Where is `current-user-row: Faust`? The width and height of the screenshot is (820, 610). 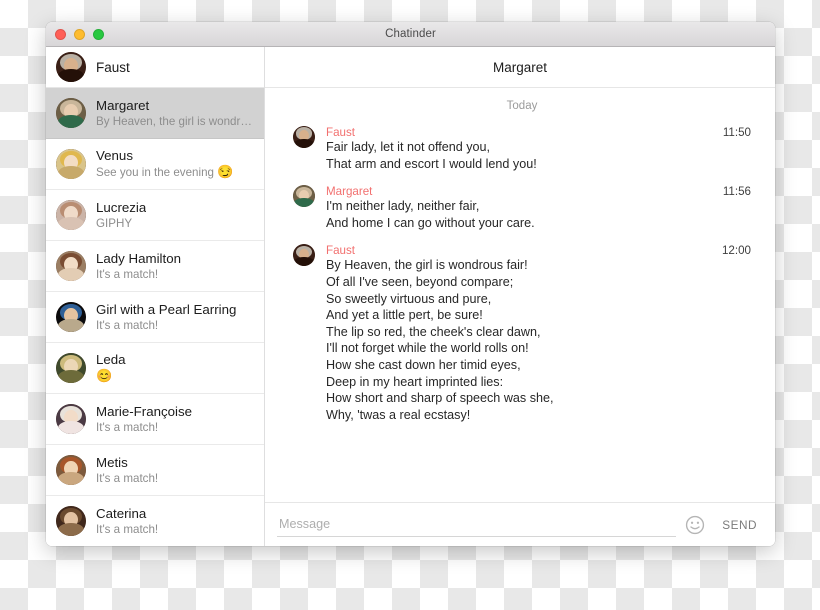
current-user-row: Faust is located at coordinates (155, 67).